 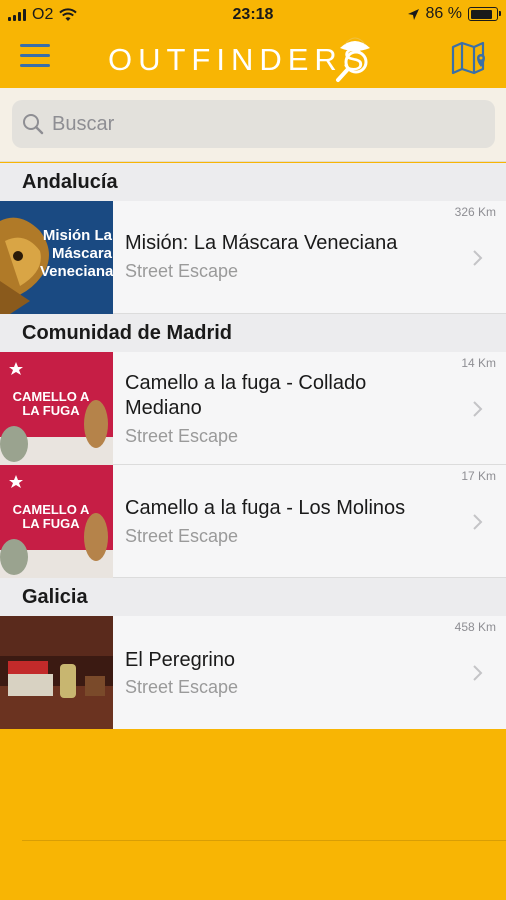 I want to click on detective-hat-icon, so click(x=352, y=59).